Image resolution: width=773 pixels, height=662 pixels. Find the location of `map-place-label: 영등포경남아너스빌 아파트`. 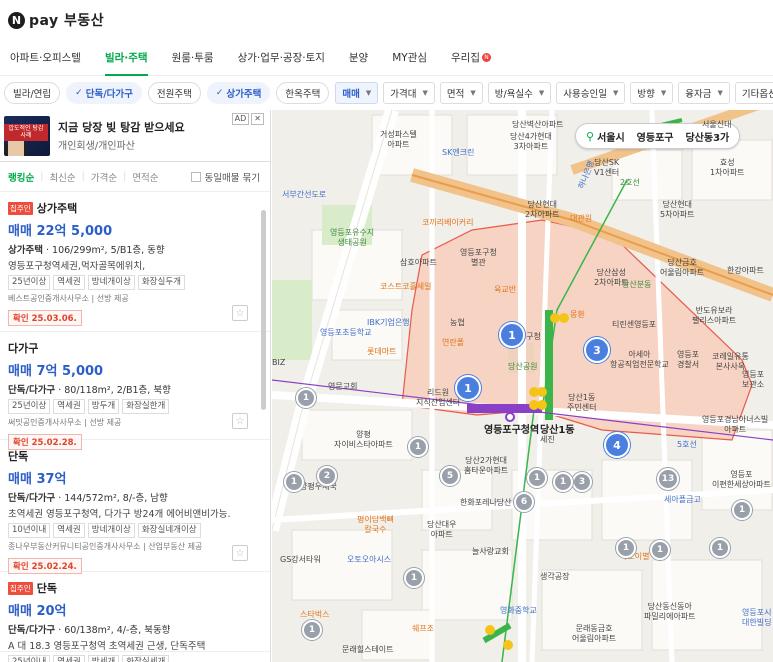

map-place-label: 영등포경남아너스빌 아파트 is located at coordinates (735, 425).